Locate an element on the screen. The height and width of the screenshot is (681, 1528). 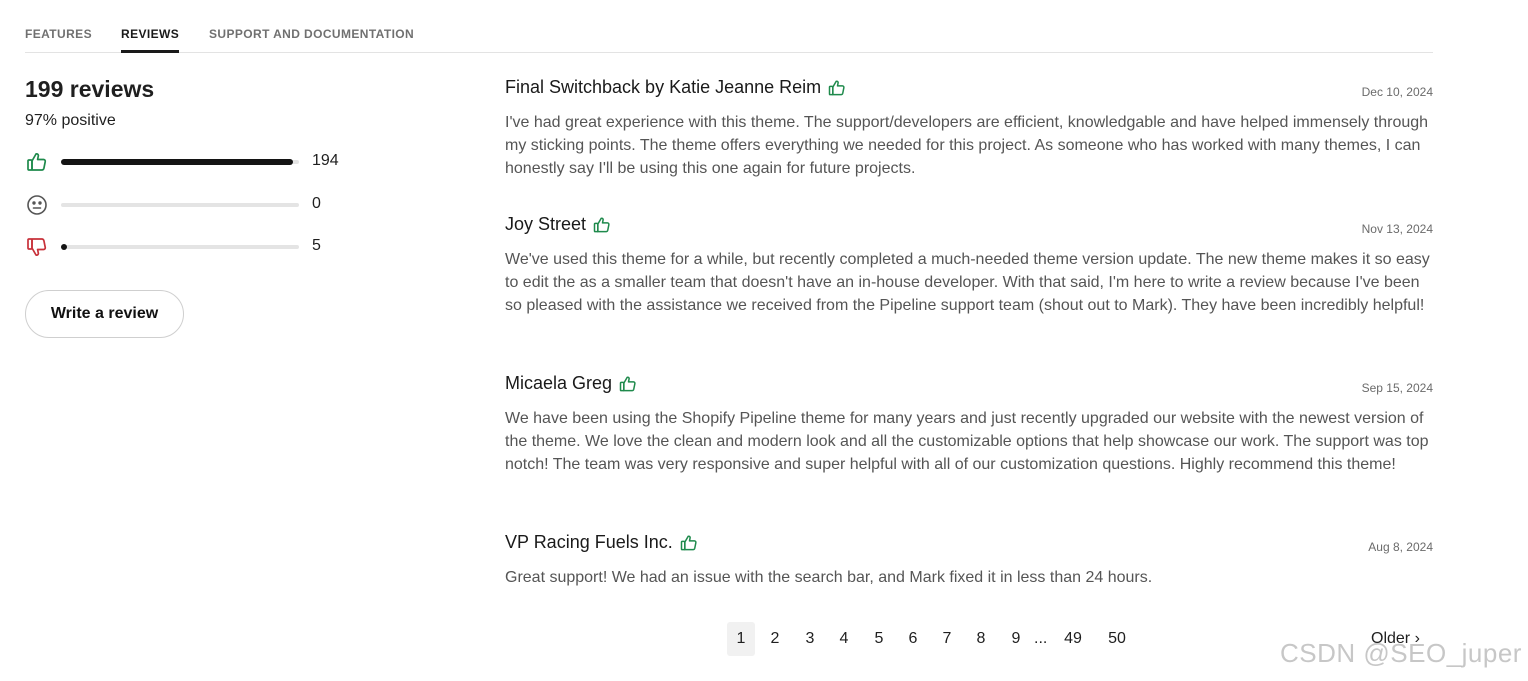
review-header: Micaela Greg Sep 15, 2024 is located at coordinates (969, 386).